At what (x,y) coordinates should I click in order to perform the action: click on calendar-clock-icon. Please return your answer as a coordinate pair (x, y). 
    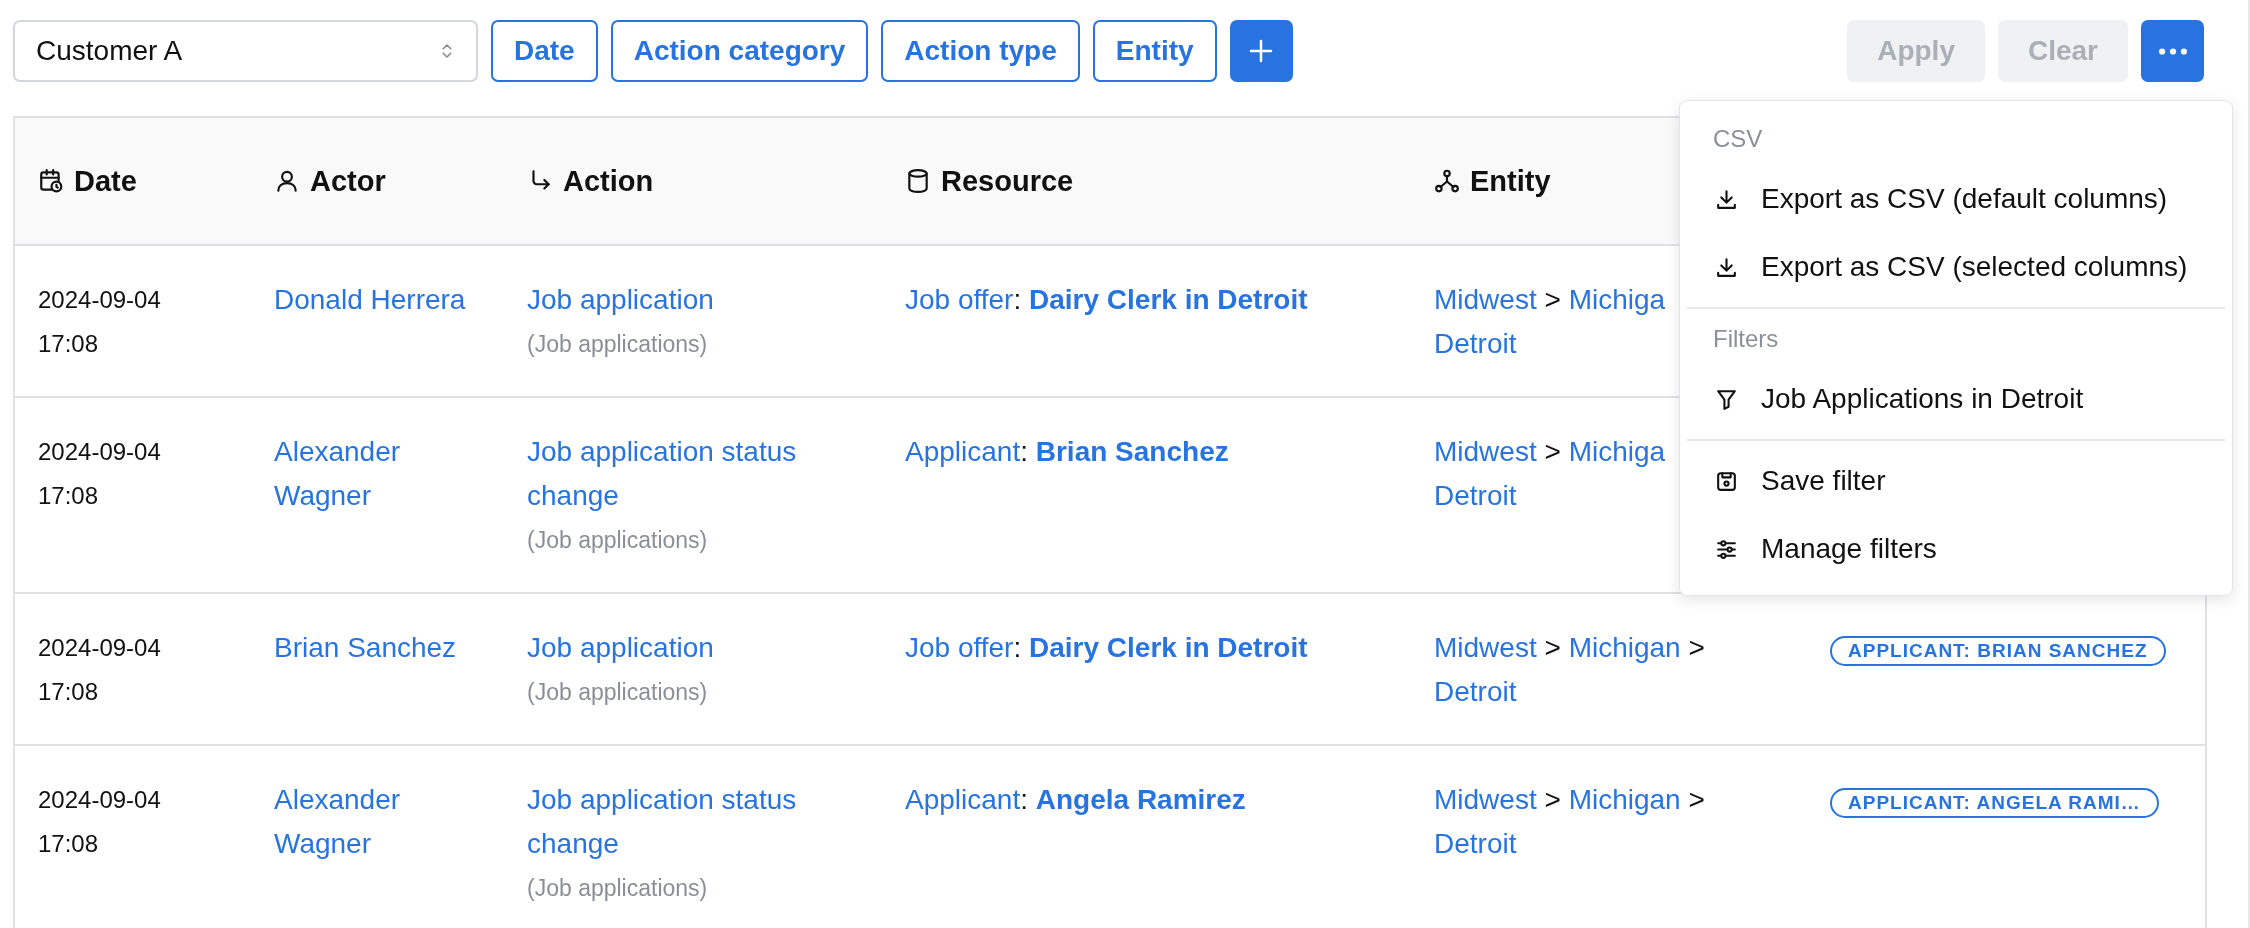
    Looking at the image, I should click on (51, 181).